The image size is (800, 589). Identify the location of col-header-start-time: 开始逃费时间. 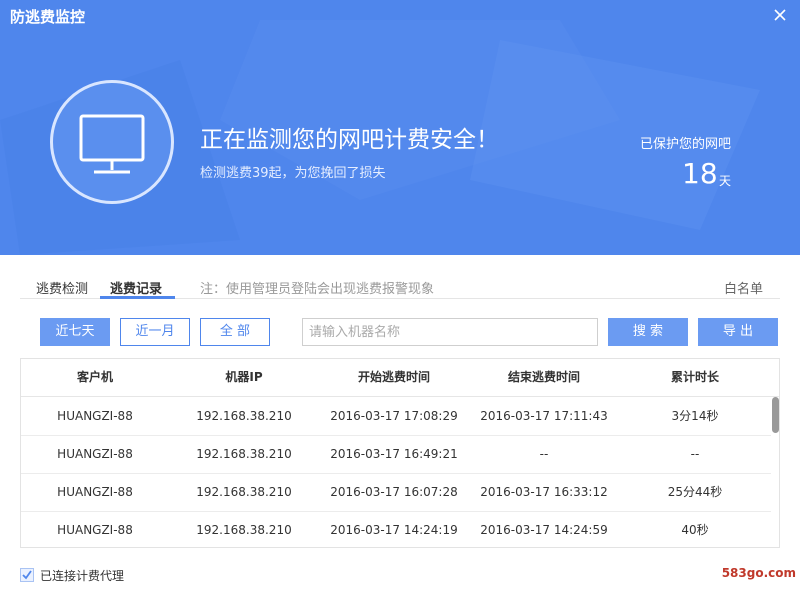
(393, 377).